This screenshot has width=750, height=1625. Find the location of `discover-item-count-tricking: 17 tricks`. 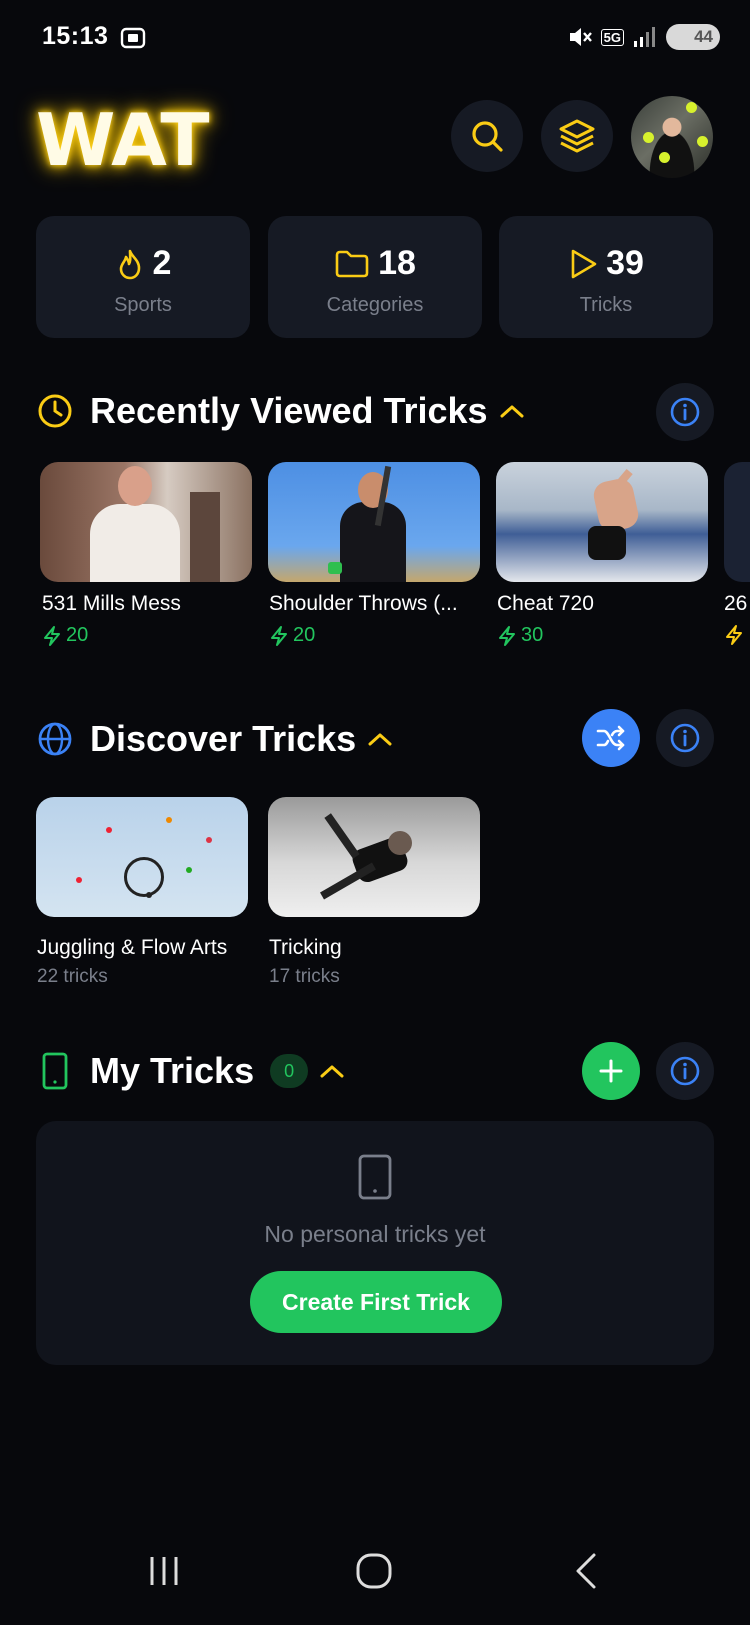

discover-item-count-tricking: 17 tricks is located at coordinates (304, 976).